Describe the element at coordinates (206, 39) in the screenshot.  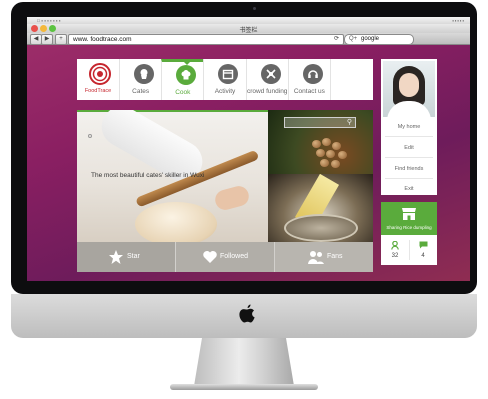
I see `address-bar: www. foodtrace.com ⟳` at that location.